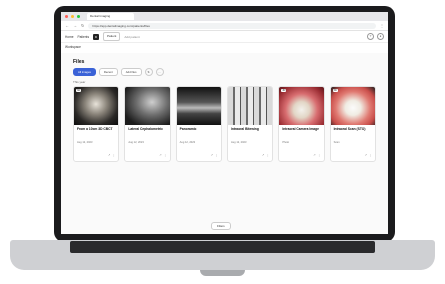  What do you see at coordinates (244, 129) in the screenshot?
I see `file-title: Intraoral Bitewing` at bounding box center [244, 129].